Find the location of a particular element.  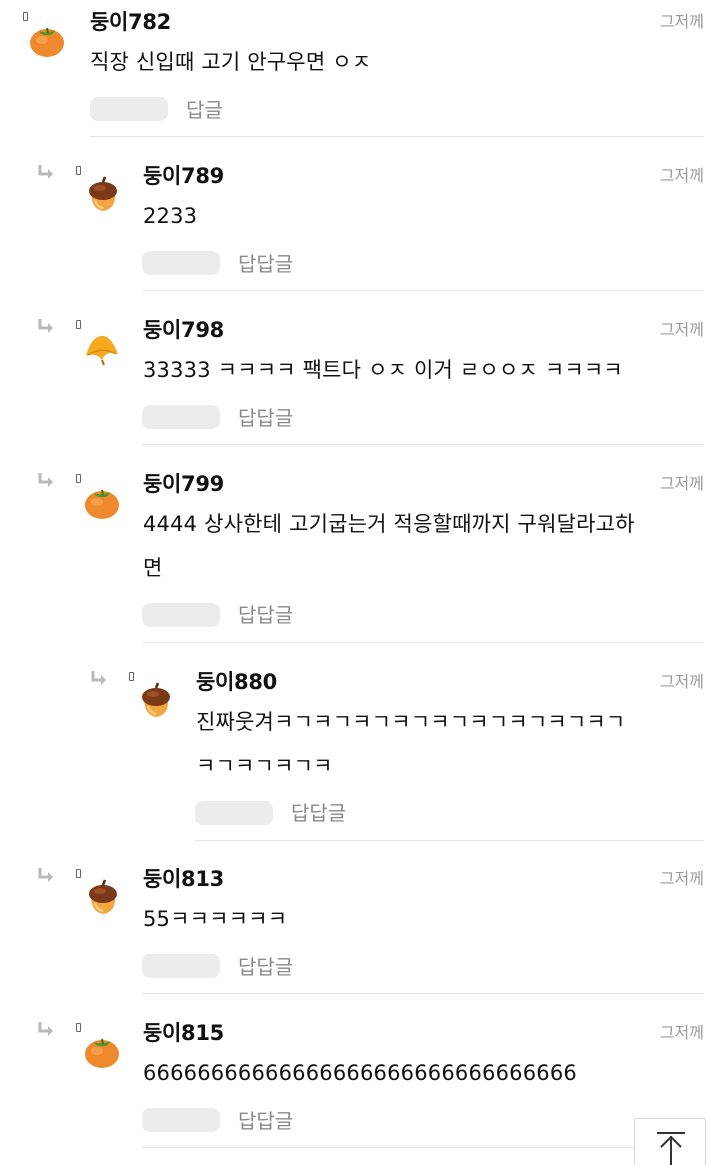

comment-nickname: 둥이782 is located at coordinates (130, 21).